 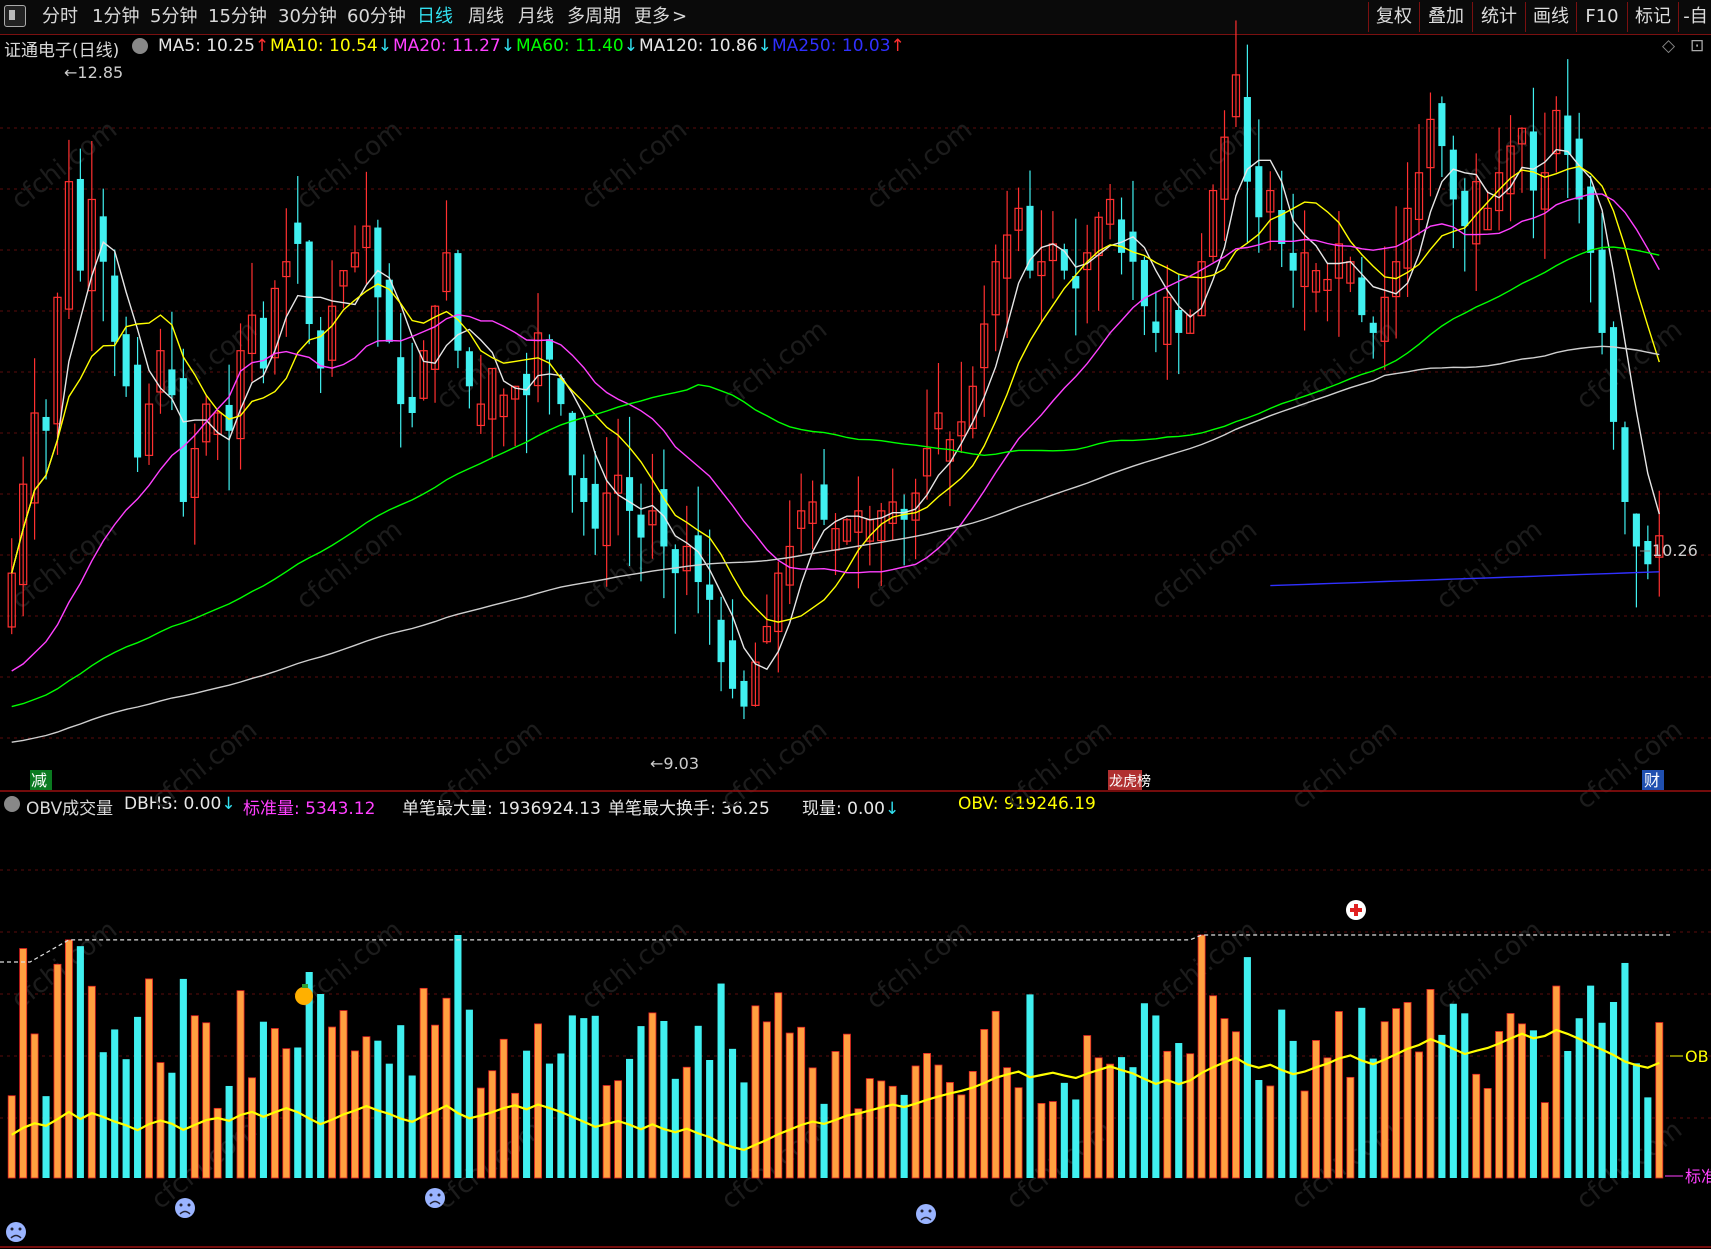 What do you see at coordinates (100, 72) in the screenshot?
I see `high-price-value: 12.85` at bounding box center [100, 72].